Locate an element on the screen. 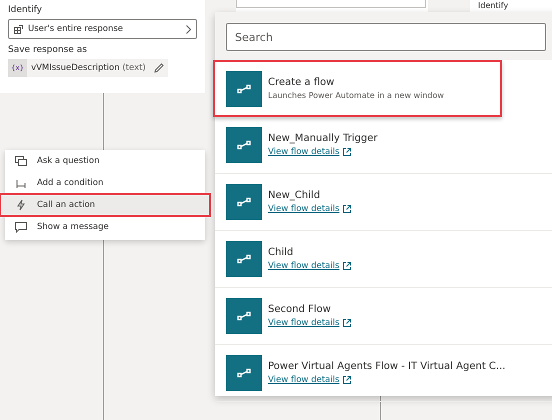 The height and width of the screenshot is (420, 552). flow-item: New_Manually Trigger View flow details is located at coordinates (383, 145).